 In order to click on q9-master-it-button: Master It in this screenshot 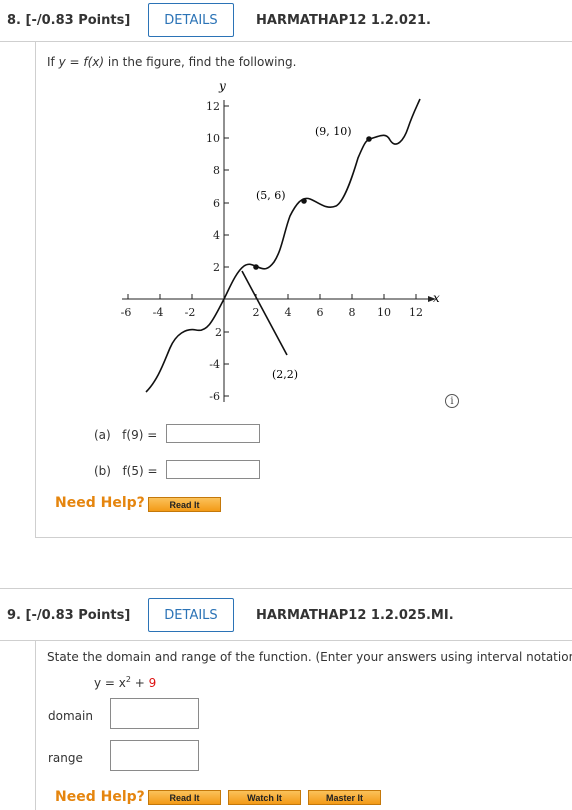, I will do `click(344, 797)`.